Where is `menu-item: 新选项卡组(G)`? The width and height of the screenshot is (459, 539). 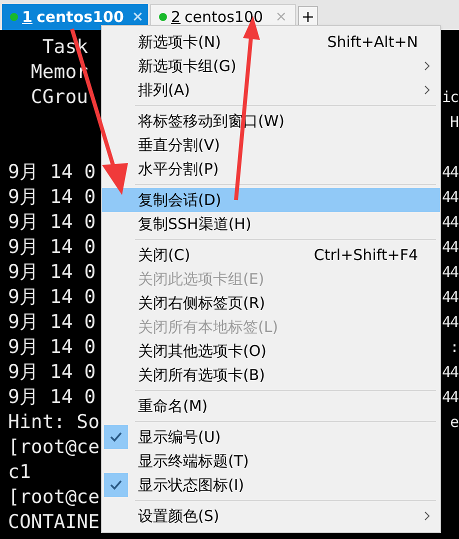 menu-item: 新选项卡组(G) is located at coordinates (271, 66).